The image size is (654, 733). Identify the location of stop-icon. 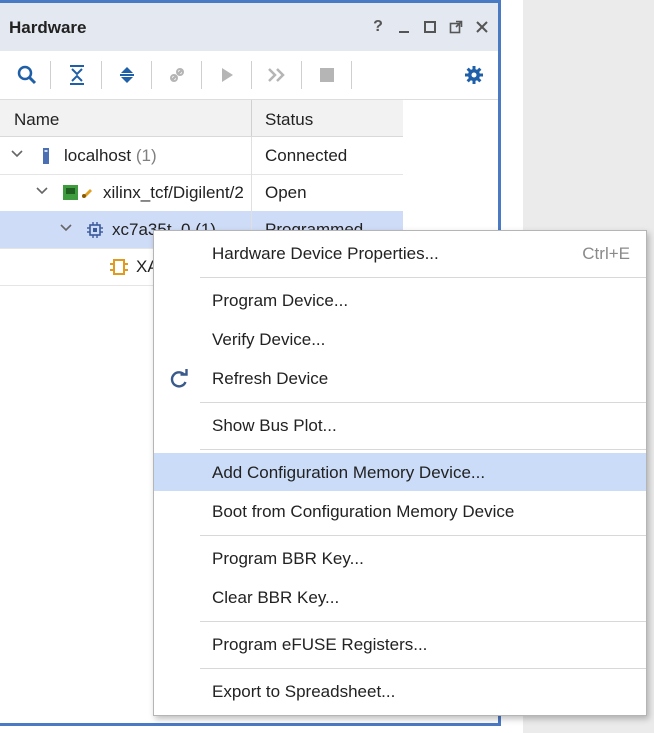
(327, 75).